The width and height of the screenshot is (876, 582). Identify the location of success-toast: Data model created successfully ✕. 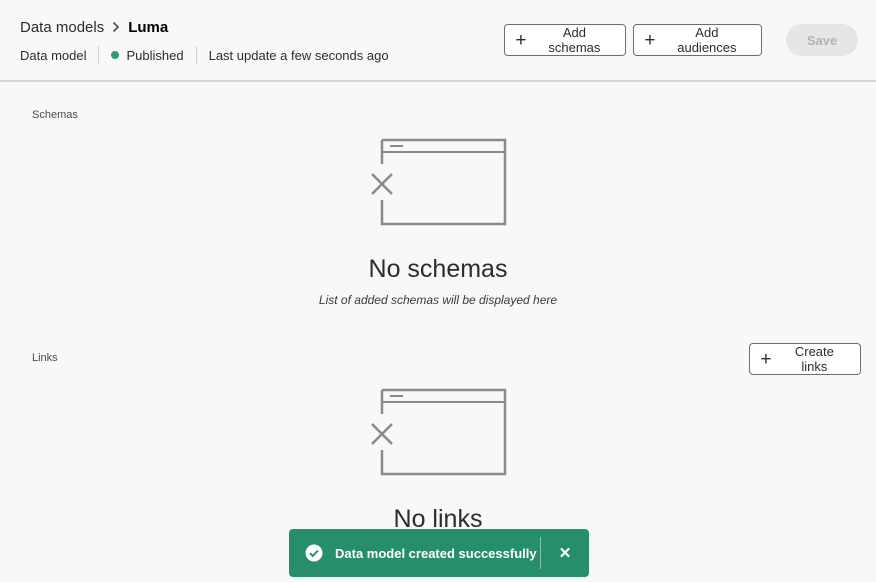
(439, 553).